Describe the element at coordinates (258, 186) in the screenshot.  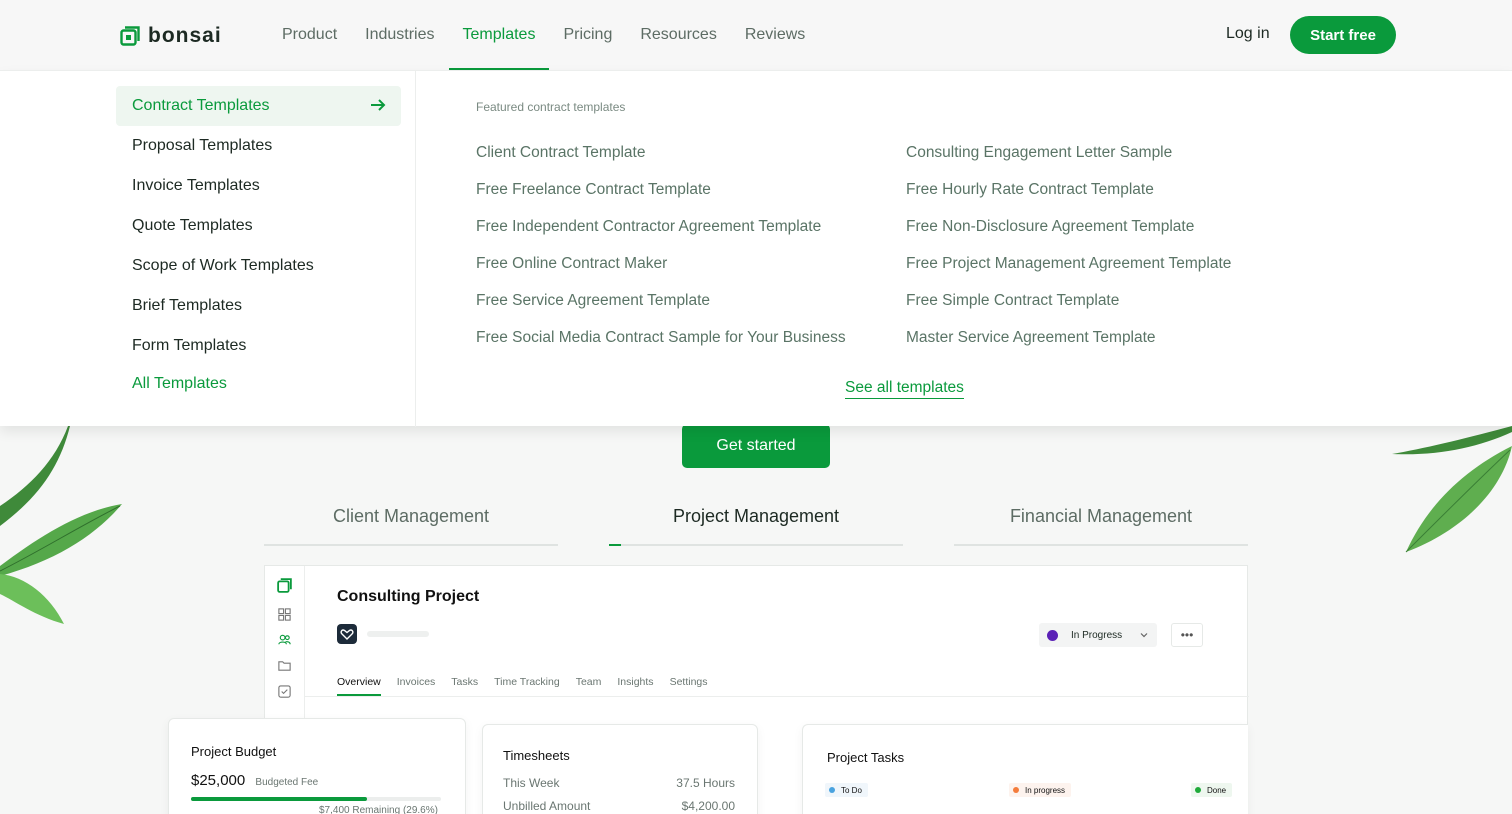
I see `category-invoice-templates: Invoice Templates` at that location.